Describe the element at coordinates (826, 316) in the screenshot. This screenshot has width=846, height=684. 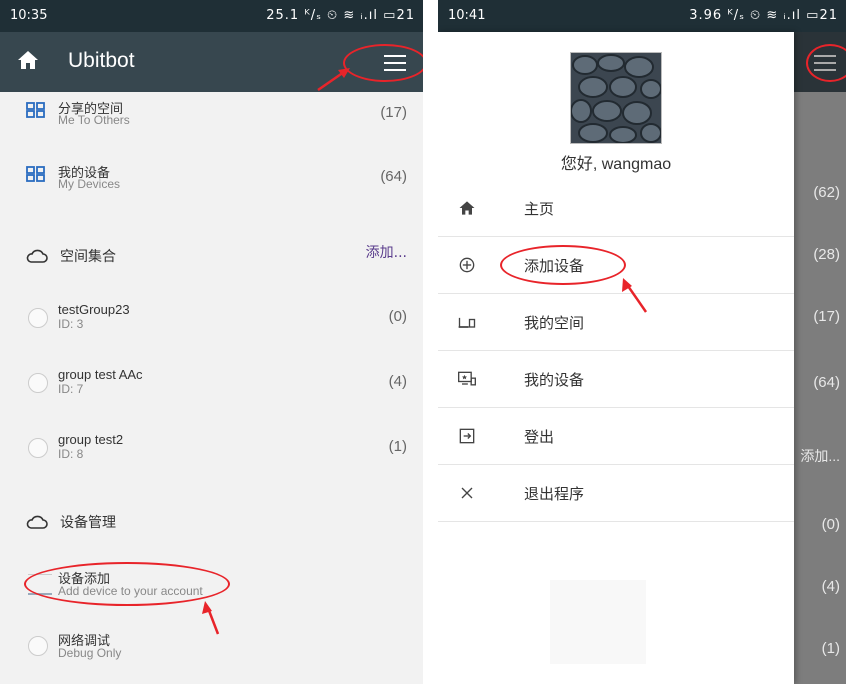
I see `behind-count: (17)` at that location.